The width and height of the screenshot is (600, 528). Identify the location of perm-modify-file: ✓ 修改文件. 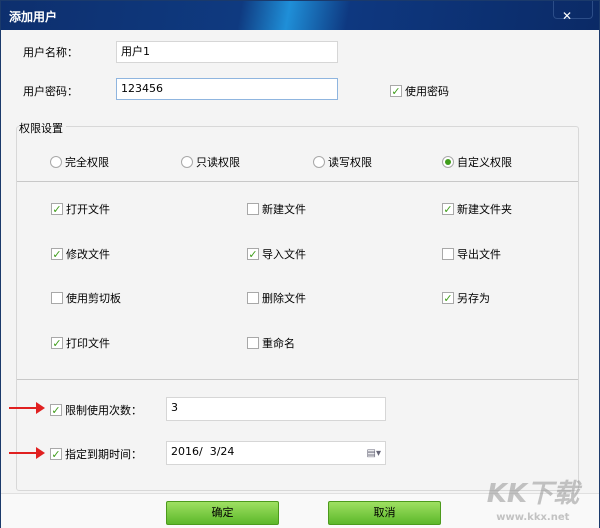
(80, 254).